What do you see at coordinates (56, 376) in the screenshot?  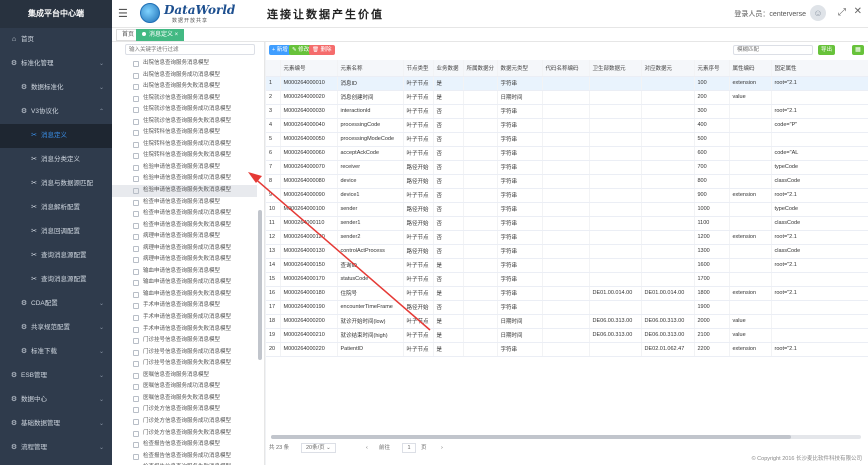 I see `sidebar-item: ⚙ ESB管理 ⌄` at bounding box center [56, 376].